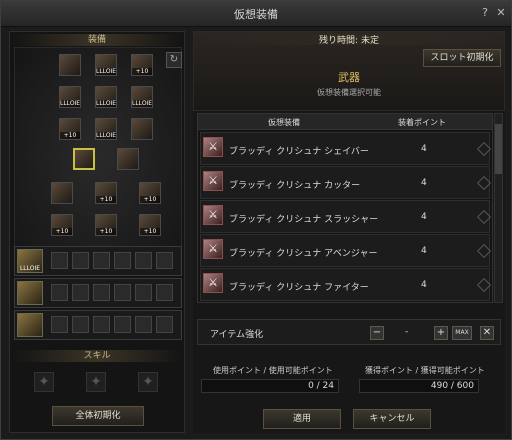 The image size is (512, 440). What do you see at coordinates (377, 333) in the screenshot?
I see `enhance-minus-button: −` at bounding box center [377, 333].